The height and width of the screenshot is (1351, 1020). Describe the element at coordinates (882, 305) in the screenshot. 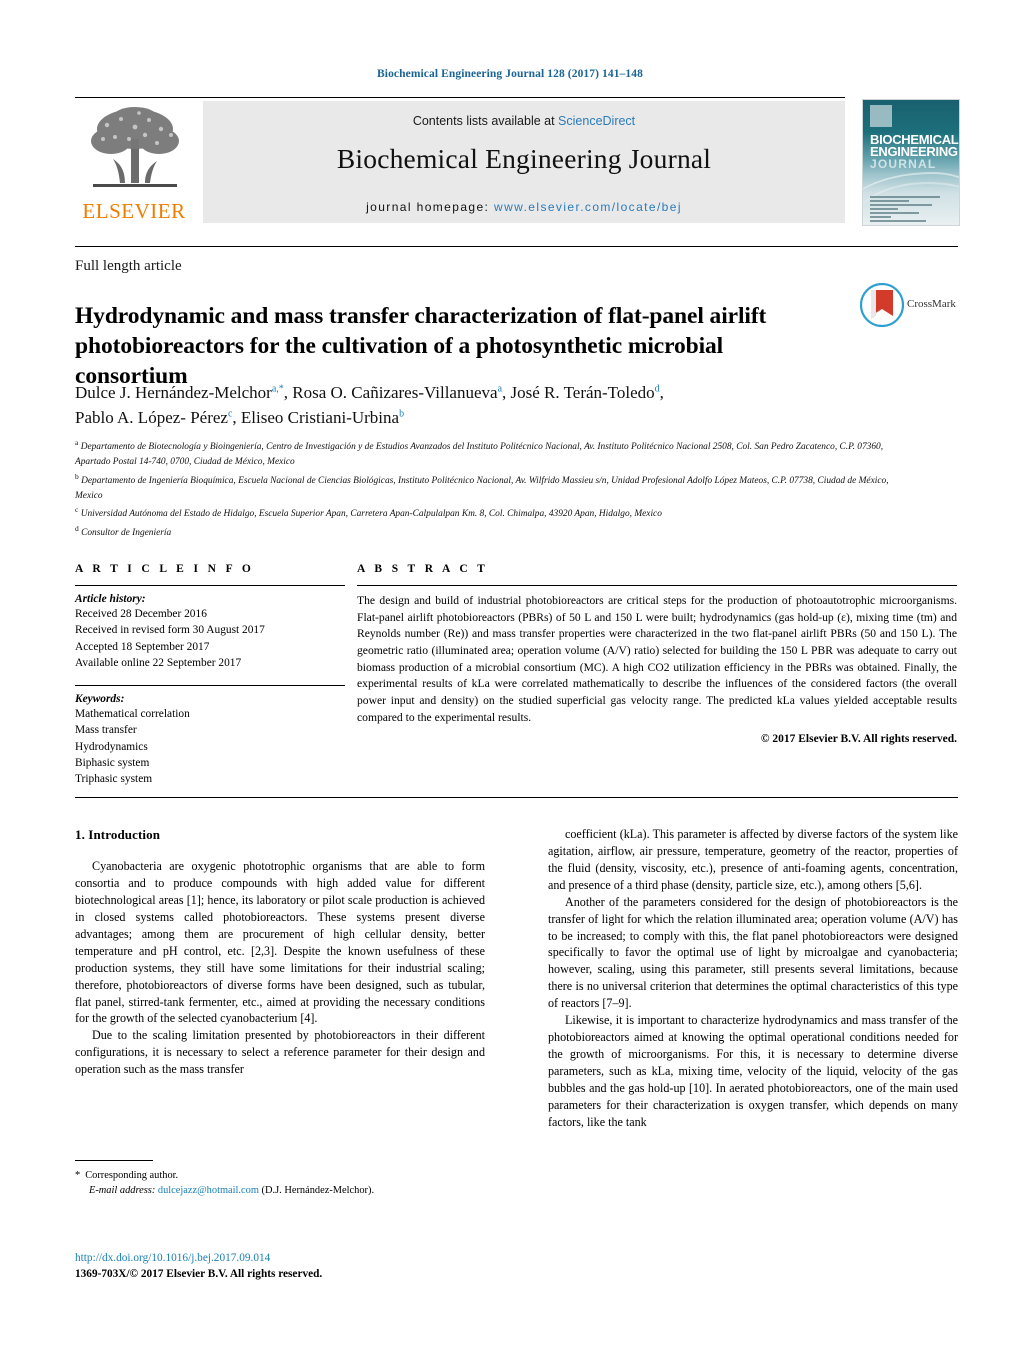

I see `crossmark-icon` at that location.